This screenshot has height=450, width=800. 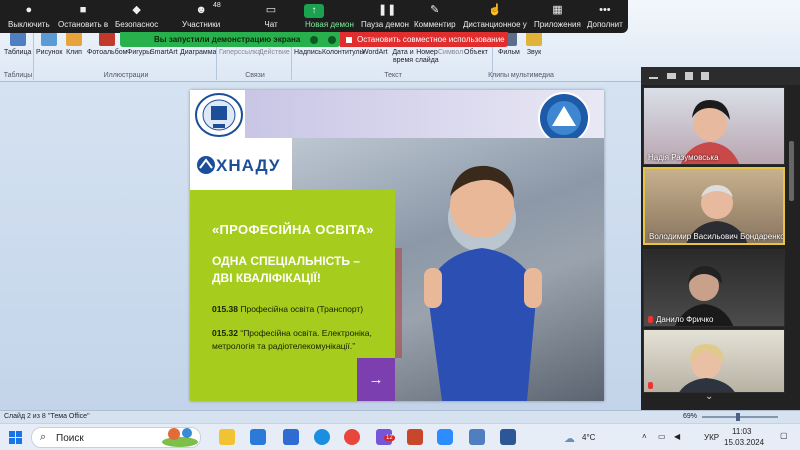 I want to click on security-button: ◆ Безопаснос, so click(x=136, y=16).